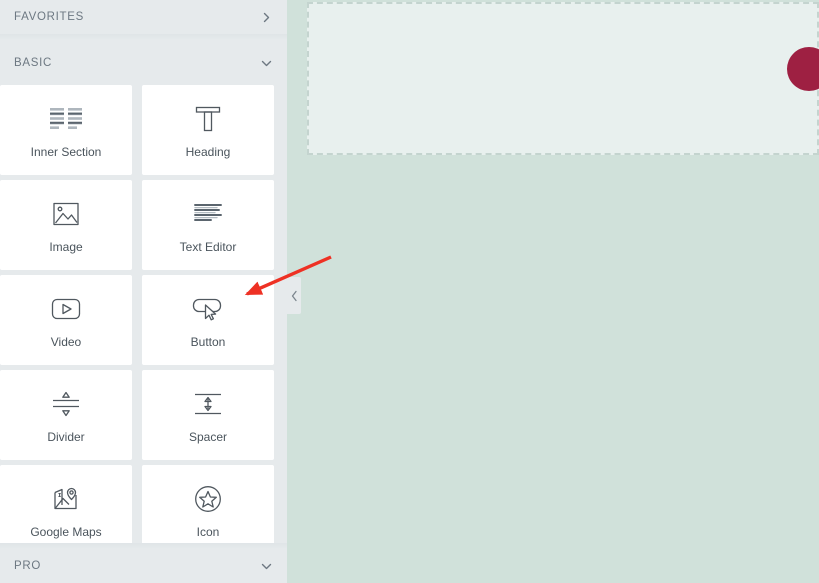  I want to click on widget-label: Google Maps, so click(66, 532).